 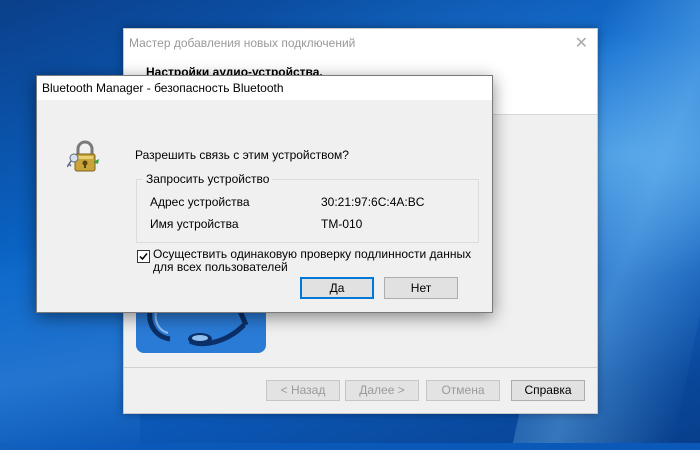 I want to click on no-button: Нет, so click(x=421, y=288).